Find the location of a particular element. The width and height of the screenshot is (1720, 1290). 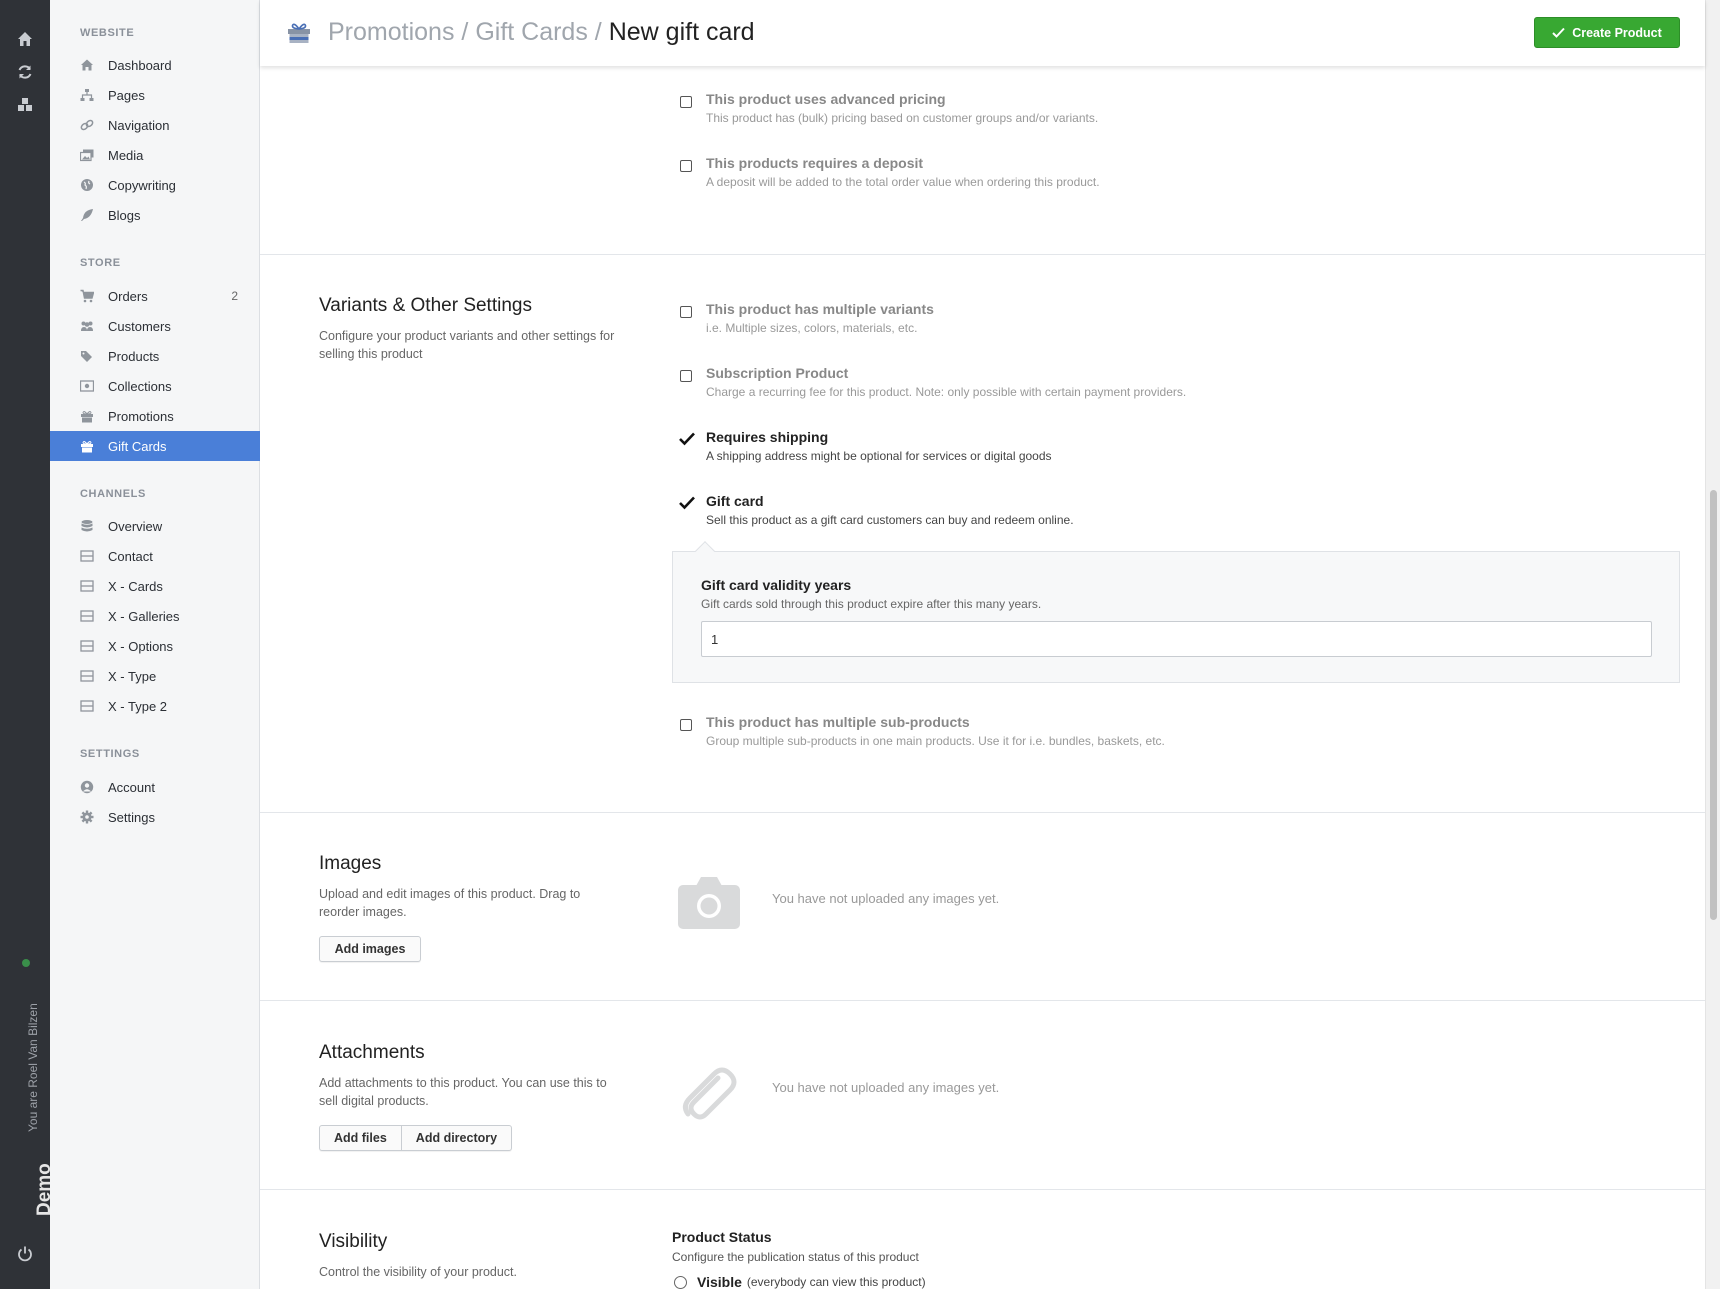

sidebar-item-label: Copywriting is located at coordinates (142, 185).